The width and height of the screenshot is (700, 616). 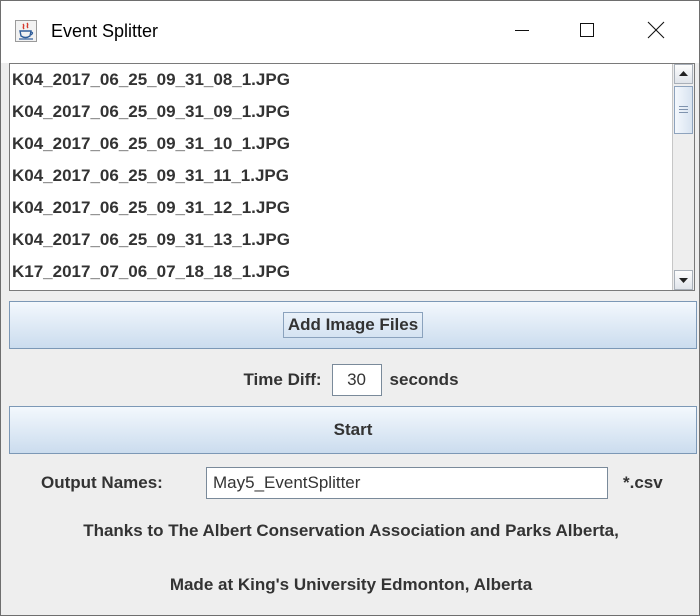 I want to click on time-diff-input, so click(x=356, y=380).